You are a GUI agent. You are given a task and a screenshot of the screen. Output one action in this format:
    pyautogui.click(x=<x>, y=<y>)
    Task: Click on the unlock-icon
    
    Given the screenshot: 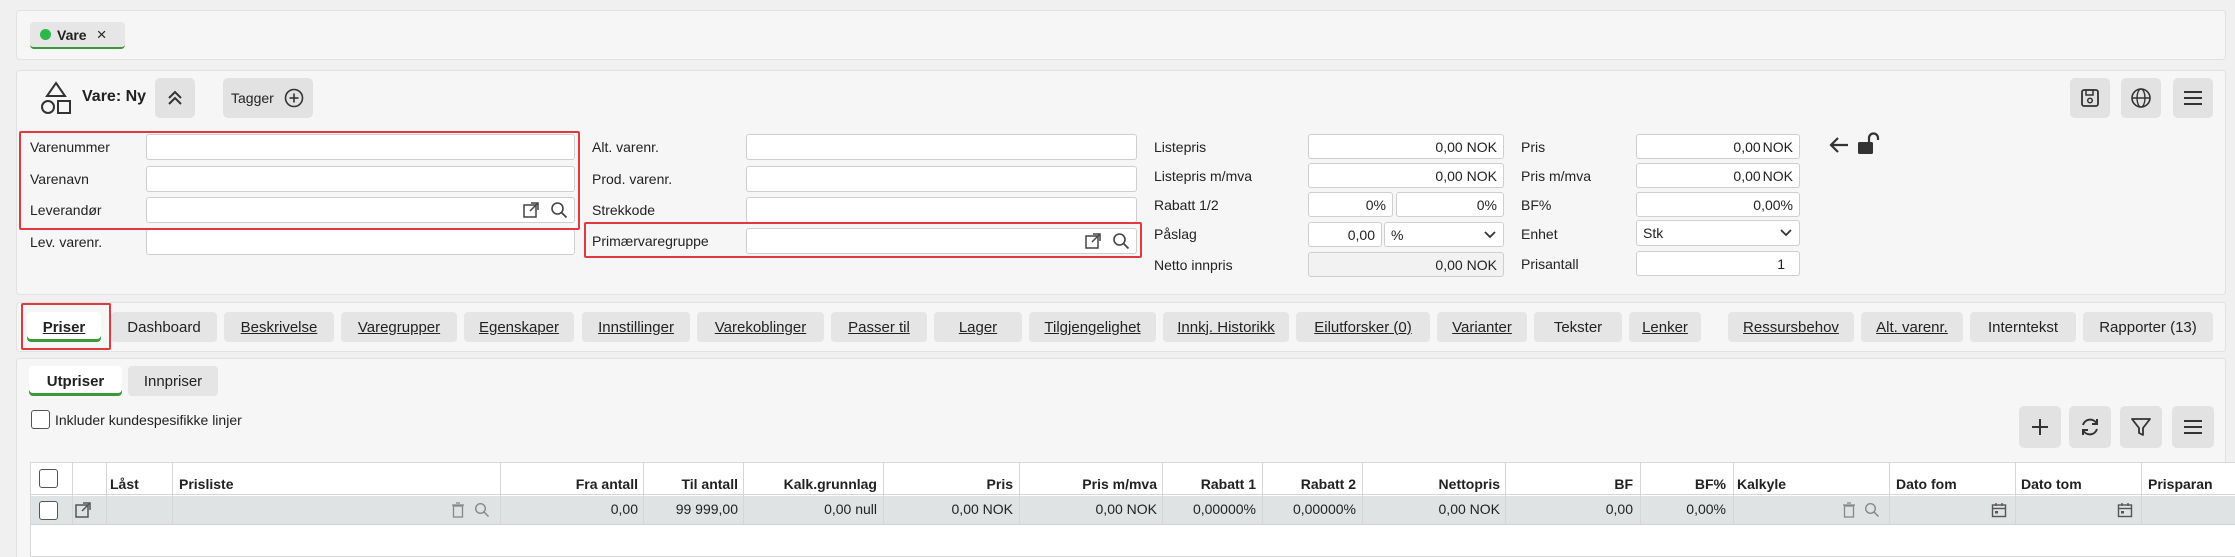 What is the action you would take?
    pyautogui.click(x=1868, y=145)
    